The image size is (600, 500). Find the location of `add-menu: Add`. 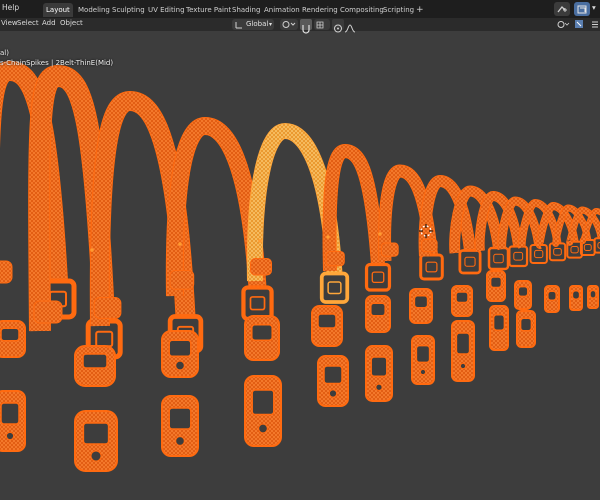

add-menu: Add is located at coordinates (49, 23).